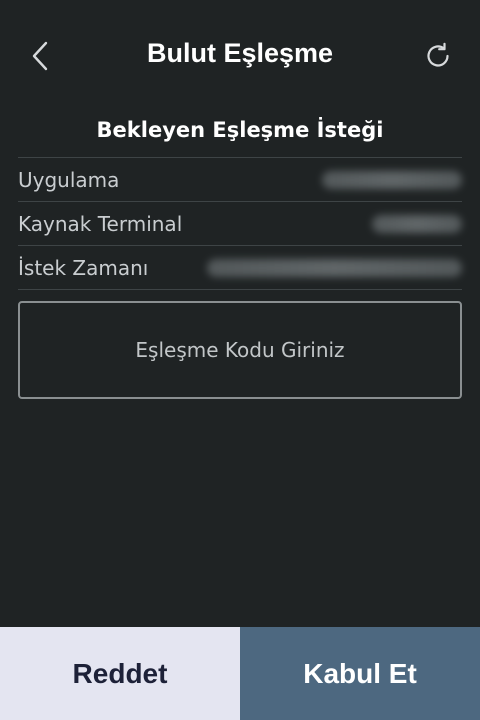 The height and width of the screenshot is (720, 480). I want to click on action-bar: Reddet Kabul Et, so click(240, 673).